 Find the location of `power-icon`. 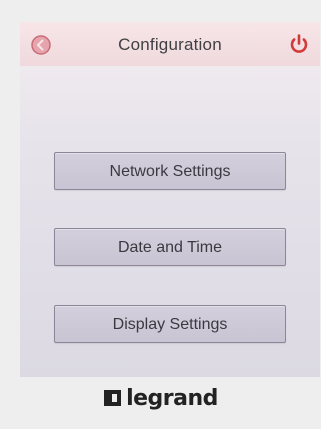

power-icon is located at coordinates (299, 43).